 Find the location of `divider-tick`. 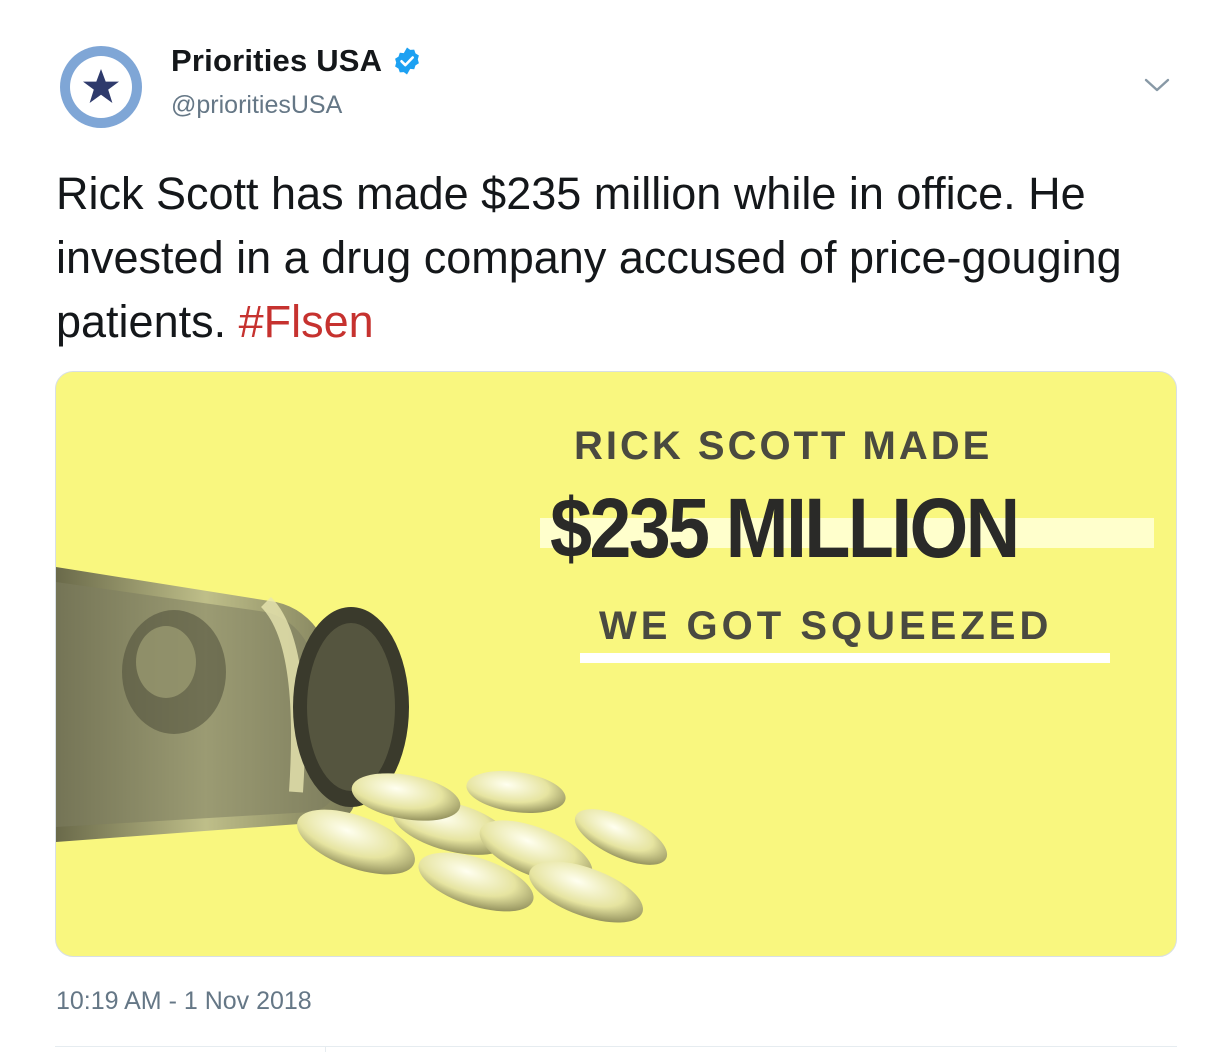

divider-tick is located at coordinates (325, 1049).